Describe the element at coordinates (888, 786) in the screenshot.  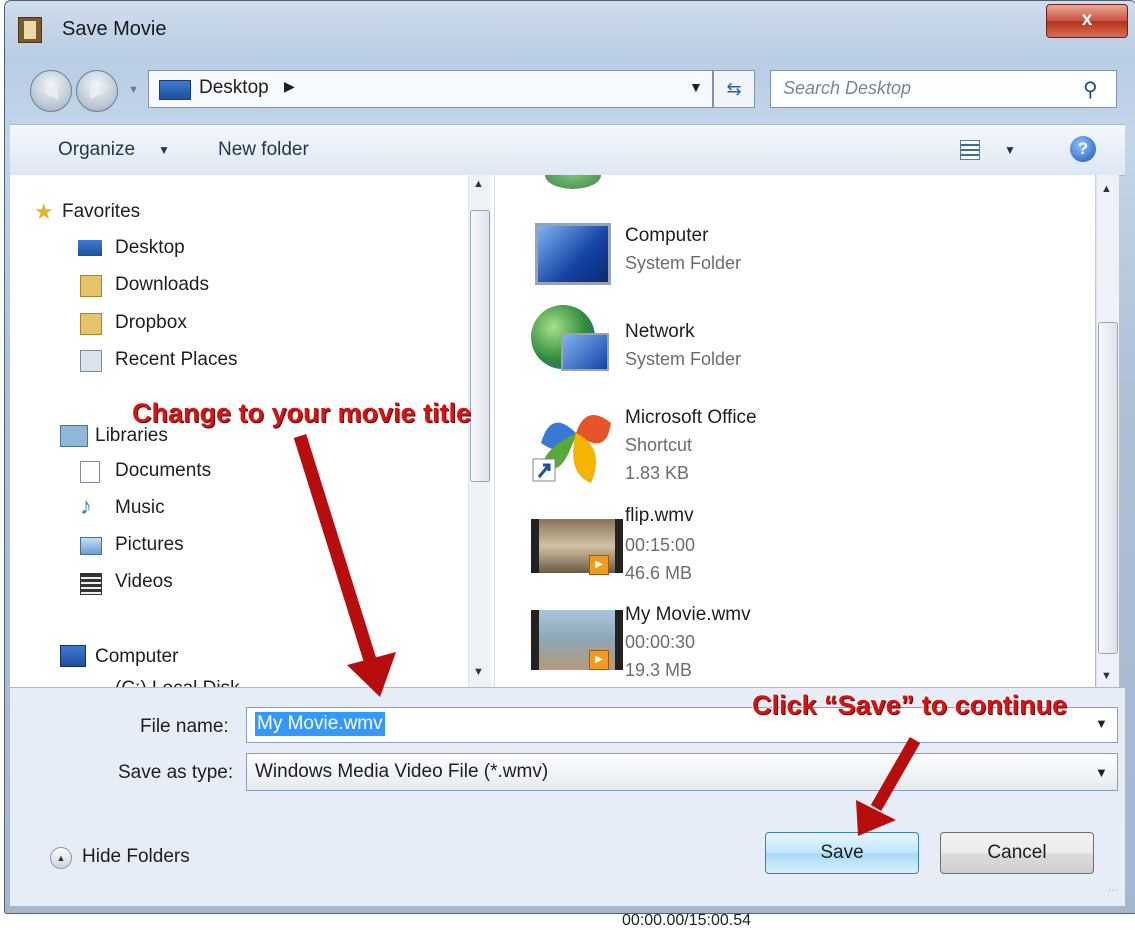
I see `annotation-arrow-to-save` at that location.